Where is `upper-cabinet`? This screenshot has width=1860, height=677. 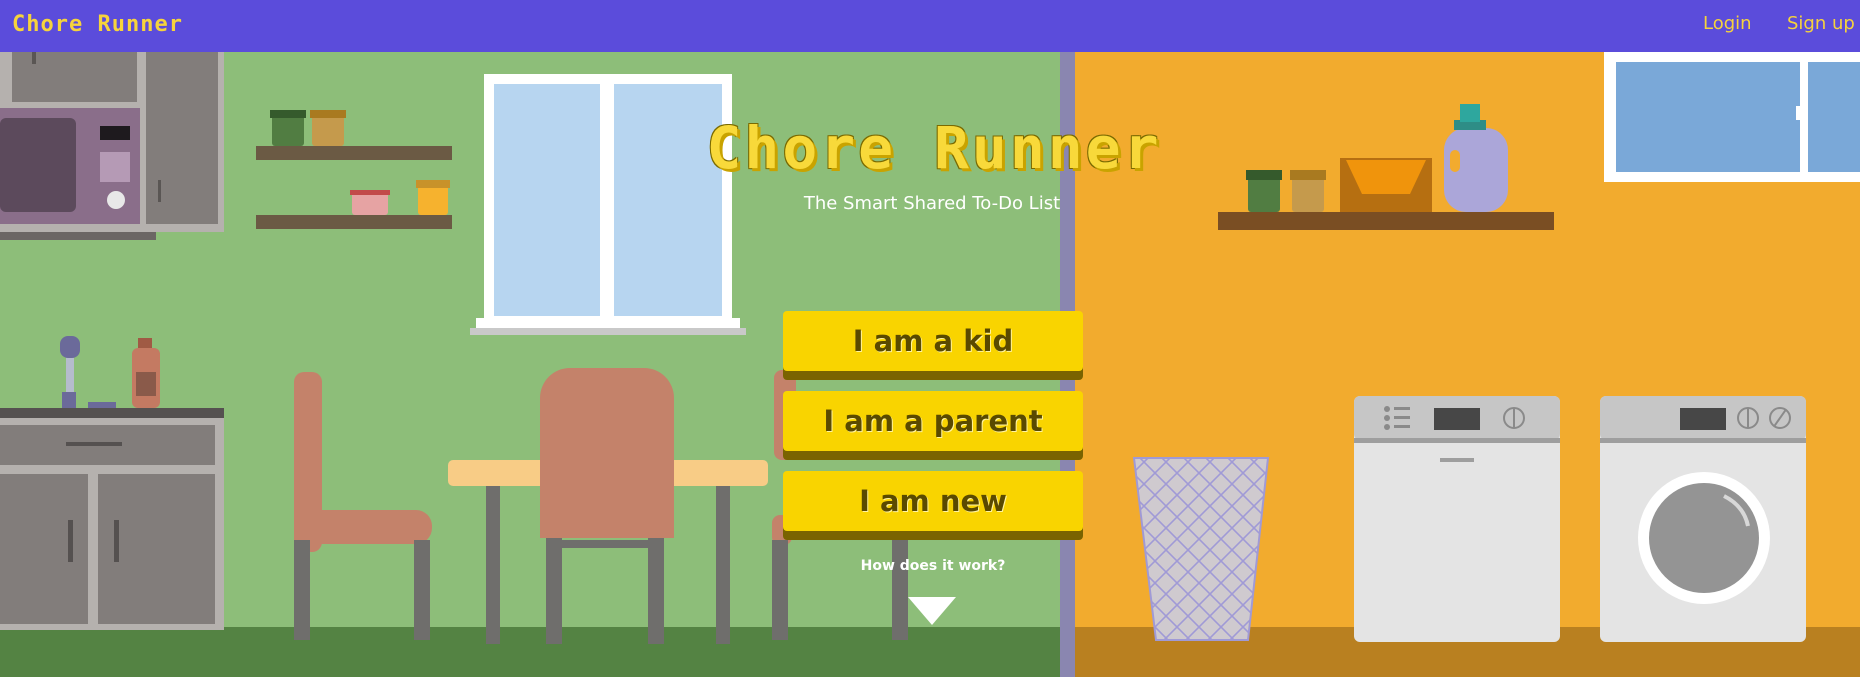
upper-cabinet is located at coordinates (112, 146).